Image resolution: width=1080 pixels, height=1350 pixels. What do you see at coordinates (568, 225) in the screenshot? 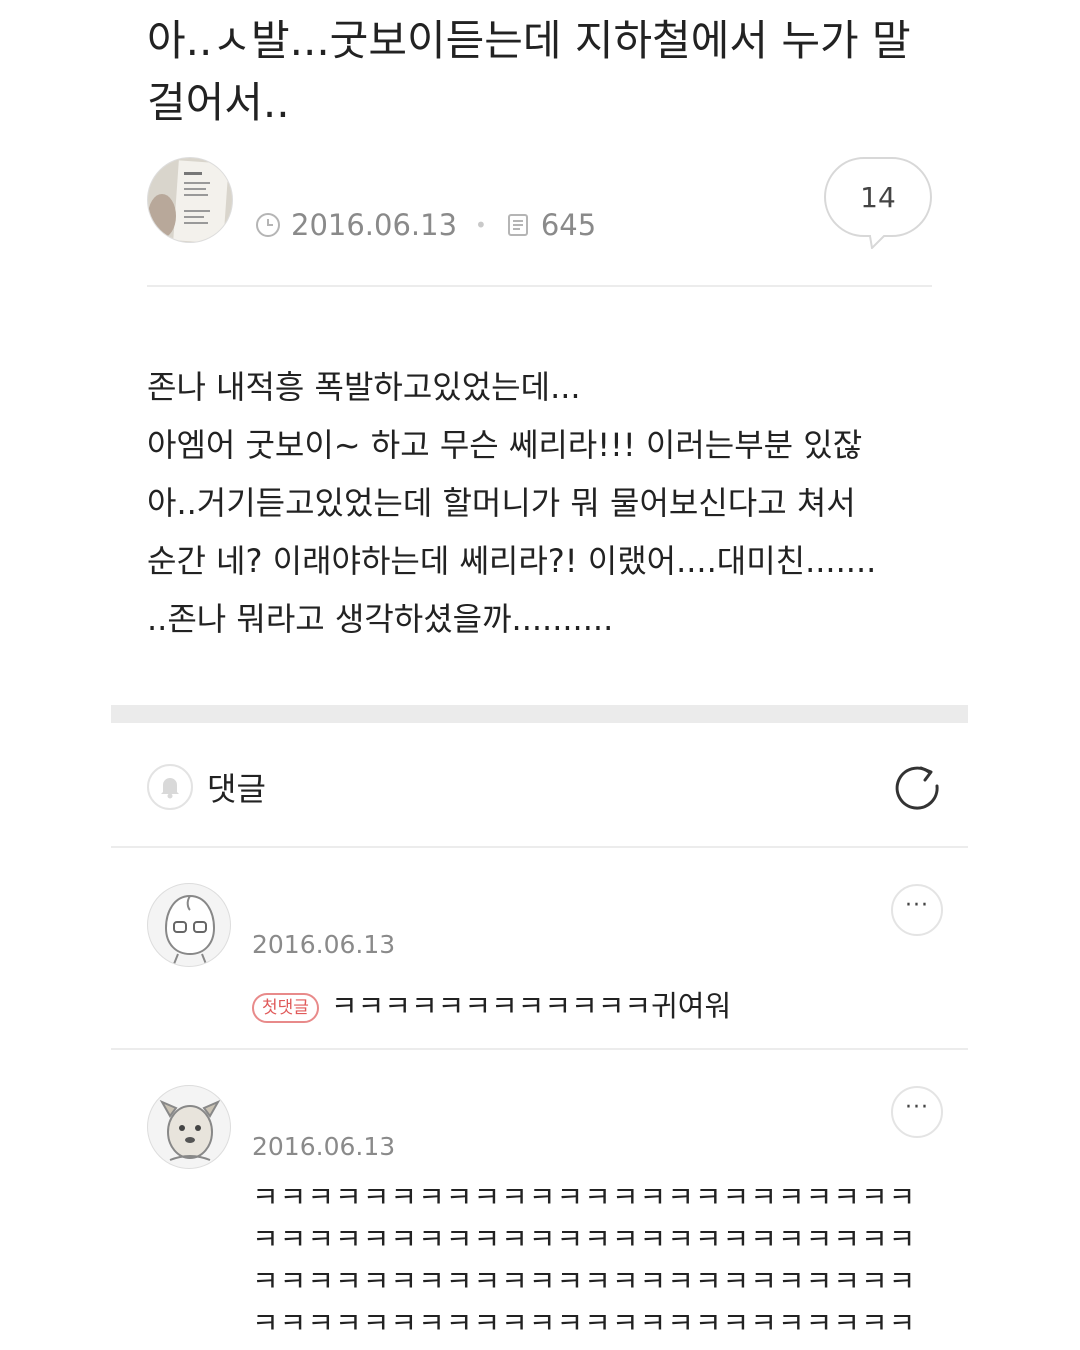
I see `view-count: 645` at bounding box center [568, 225].